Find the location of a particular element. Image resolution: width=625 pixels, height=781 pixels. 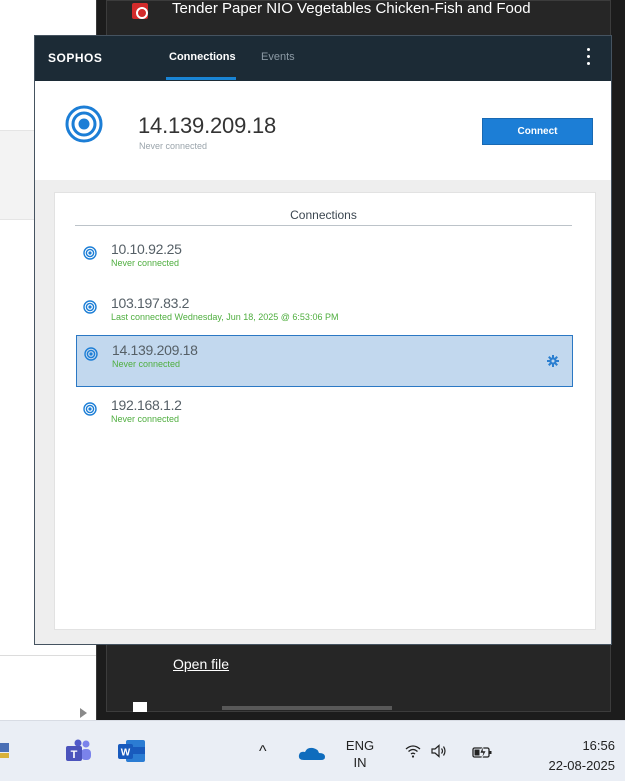

volume-icon is located at coordinates (439, 751).